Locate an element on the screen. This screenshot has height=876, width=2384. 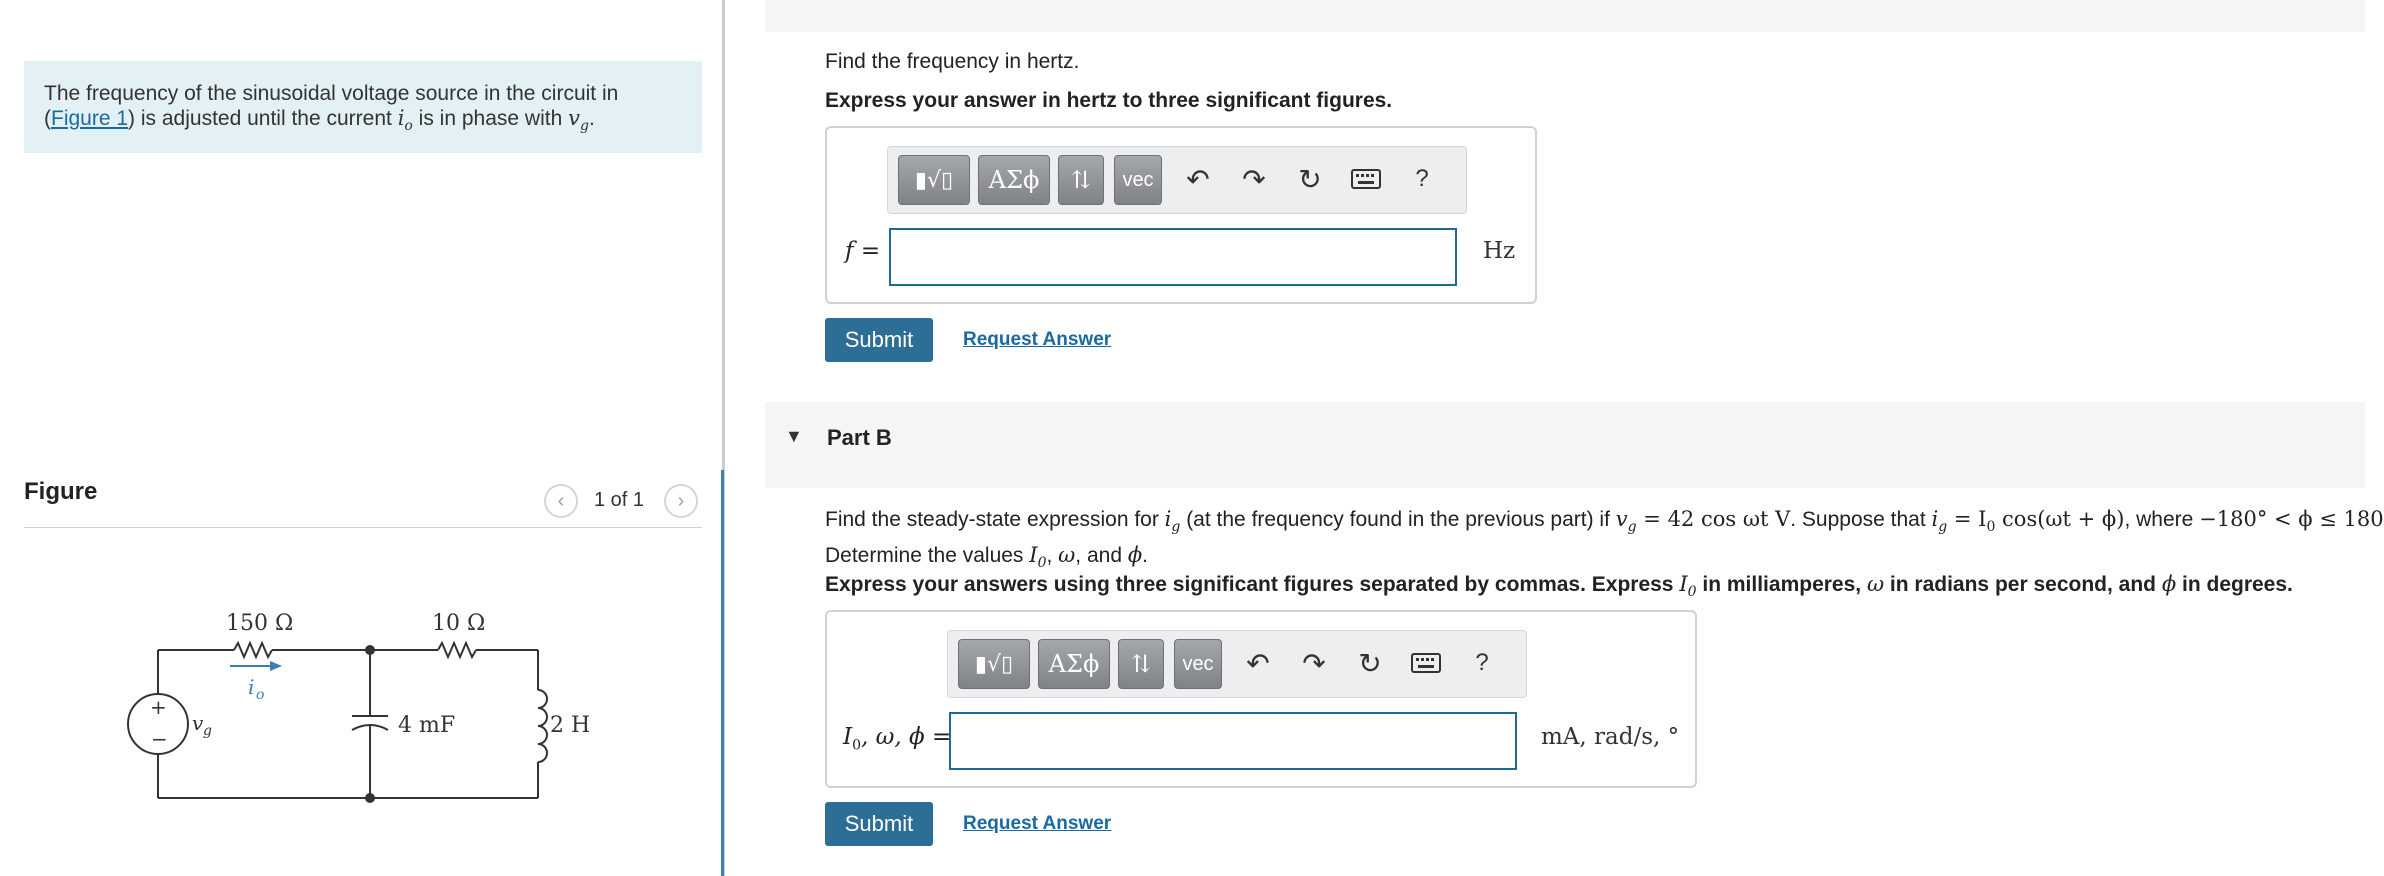
part-a-label: f = is located at coordinates (863, 251).